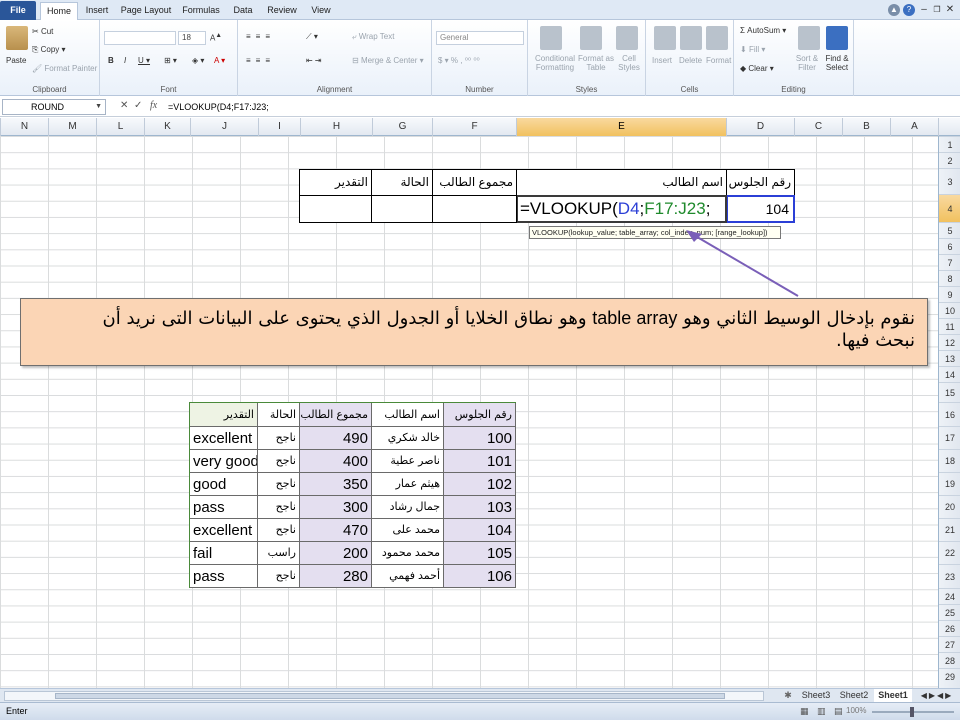  I want to click on row-header: 14, so click(949, 374).